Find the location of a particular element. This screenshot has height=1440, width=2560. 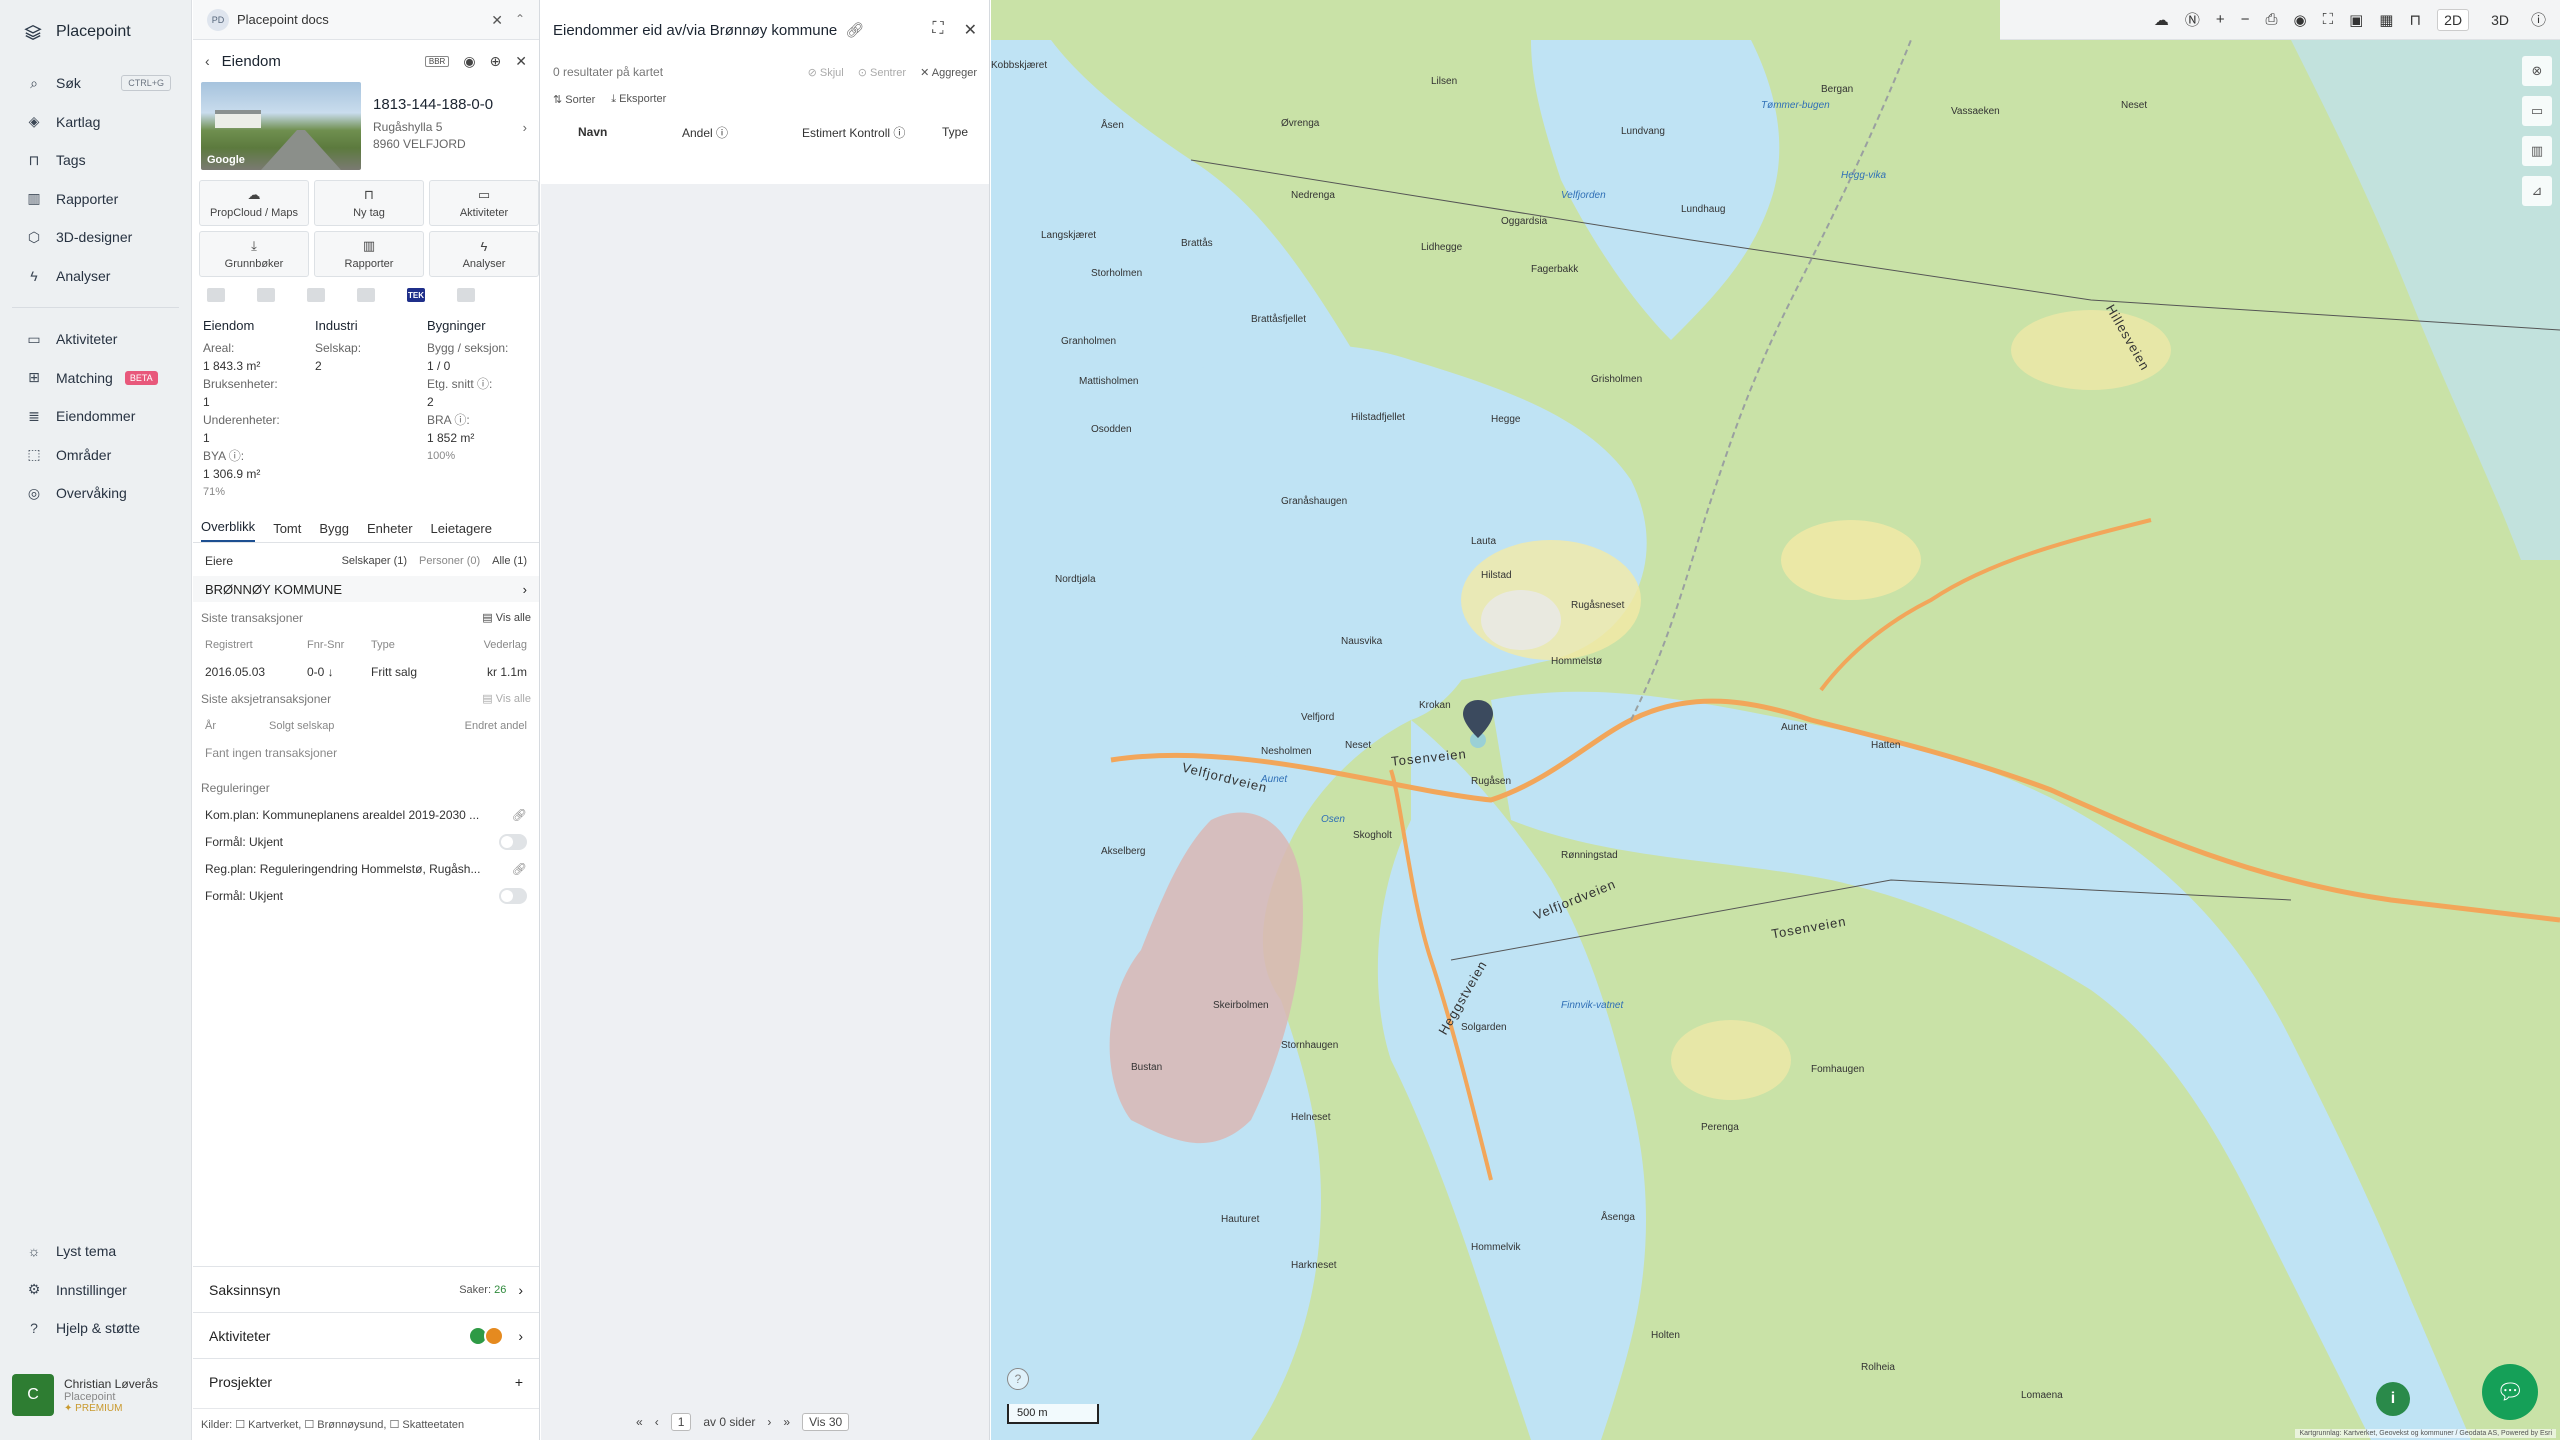

mode-3d-button: 3D is located at coordinates (2500, 20).